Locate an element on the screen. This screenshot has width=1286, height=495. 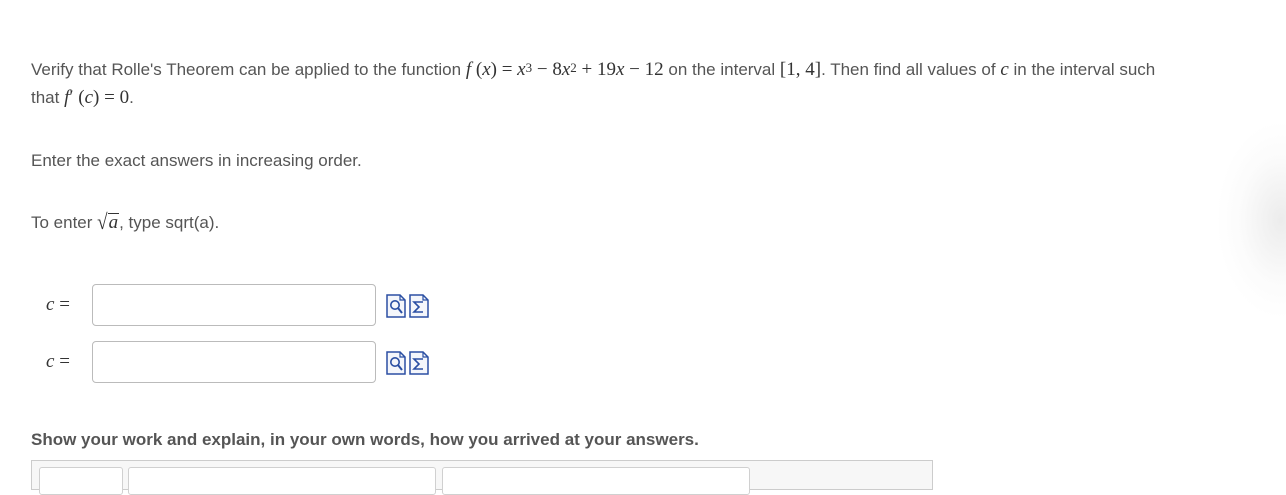
in-interval-text: in the interval such is located at coordinates (1084, 69).